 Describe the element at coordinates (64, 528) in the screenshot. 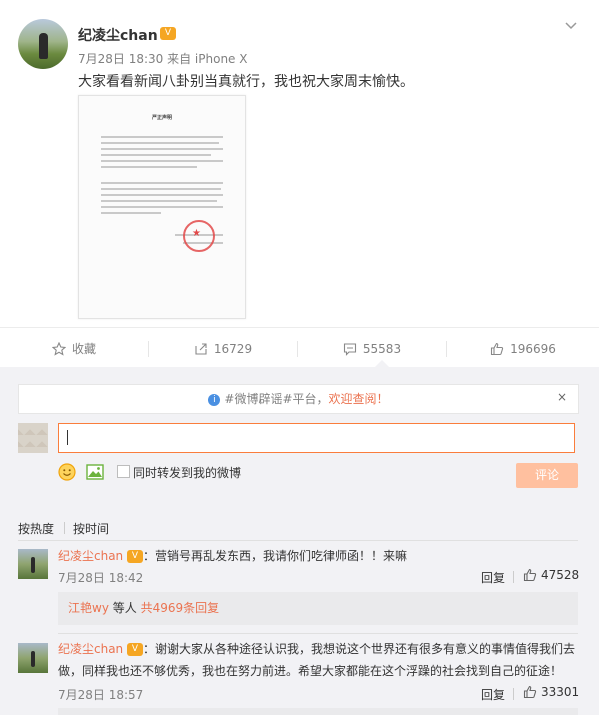

I see `sort-separator` at that location.